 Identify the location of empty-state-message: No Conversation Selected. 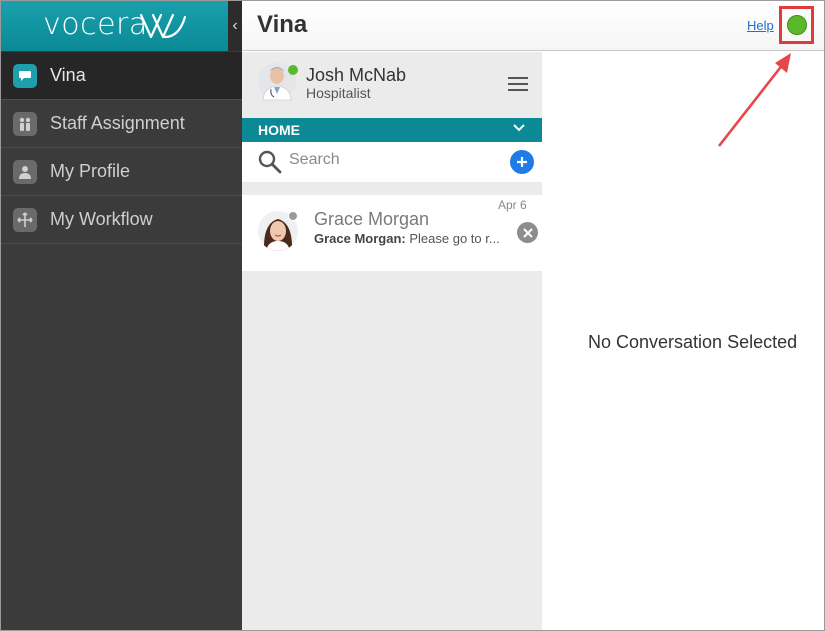
(693, 342).